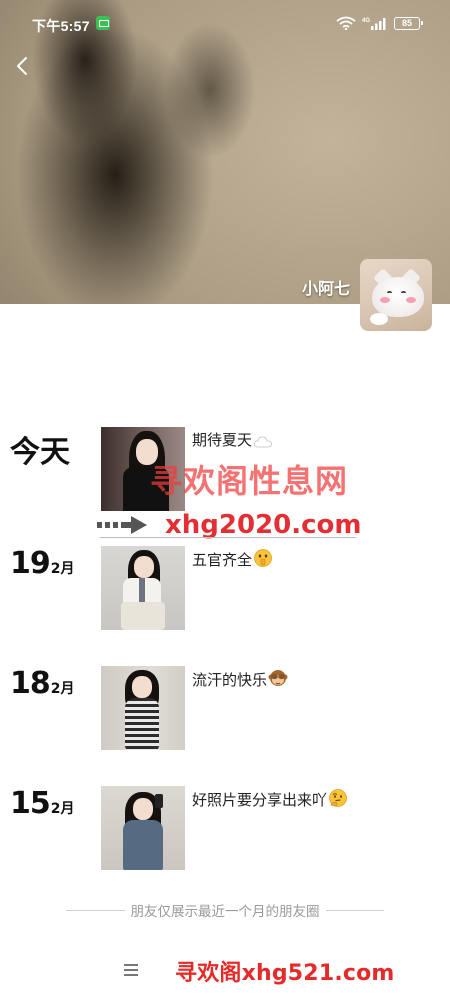 This screenshot has height=1000, width=450. I want to click on menu-icon, so click(132, 970).